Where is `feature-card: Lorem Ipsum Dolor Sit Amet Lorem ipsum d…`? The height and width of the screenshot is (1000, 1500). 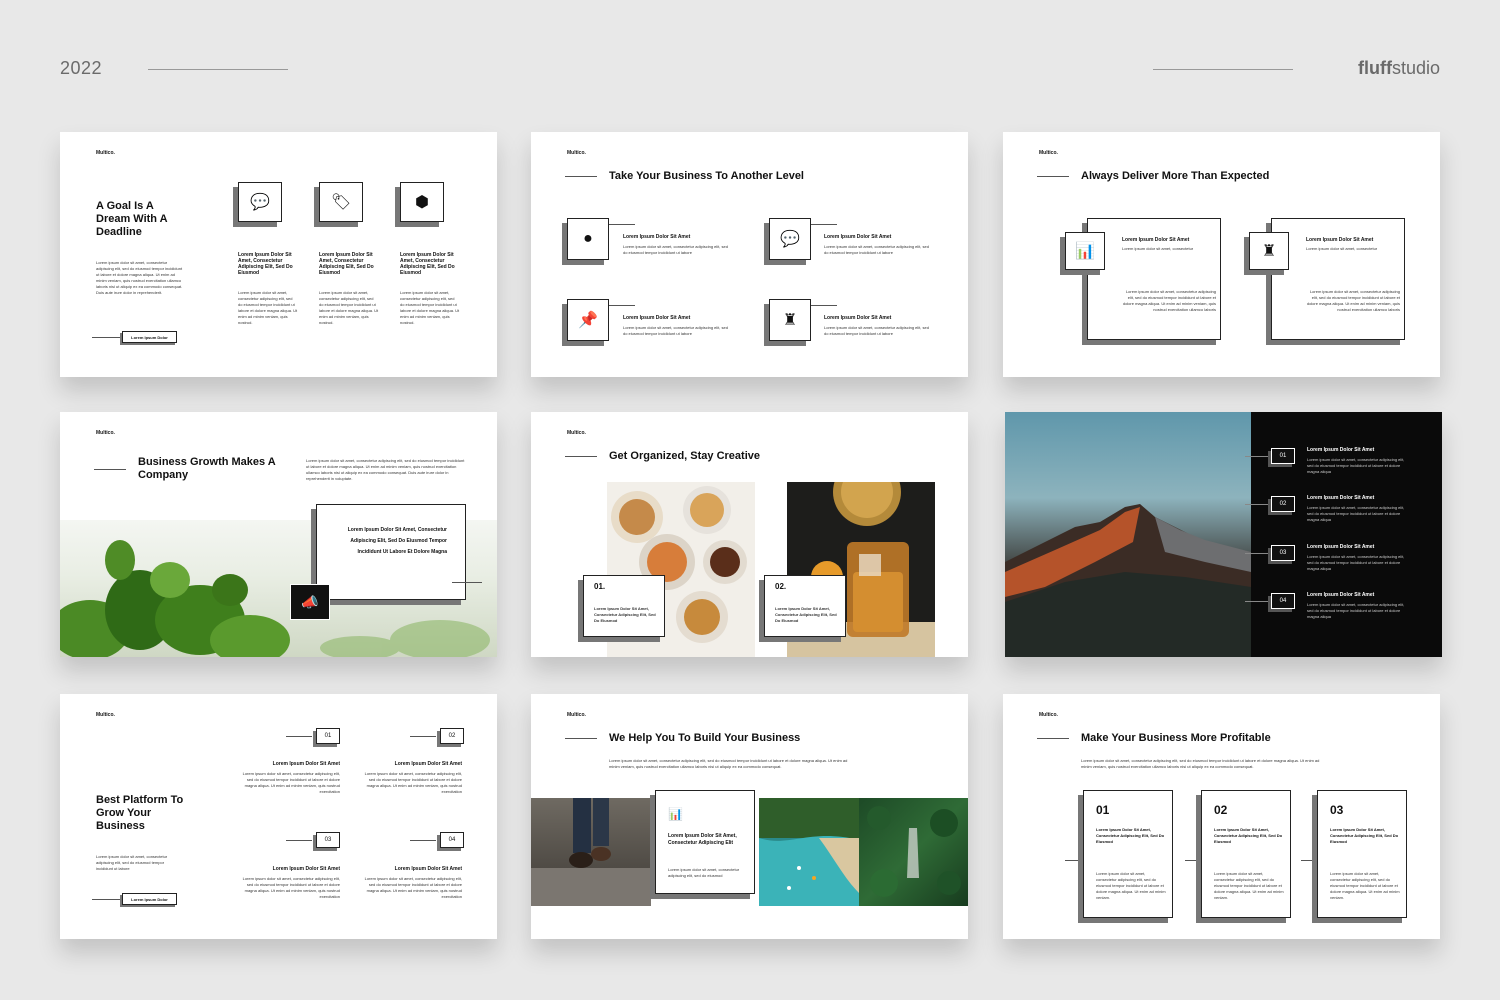
feature-card: Lorem Ipsum Dolor Sit Amet Lorem ipsum d… is located at coordinates (1338, 279).